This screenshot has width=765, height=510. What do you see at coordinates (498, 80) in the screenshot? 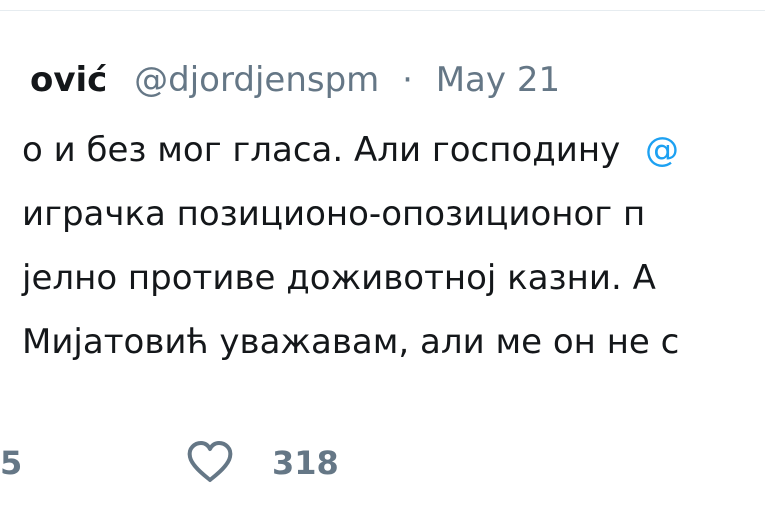
I see `tweet-date: May 21` at bounding box center [498, 80].